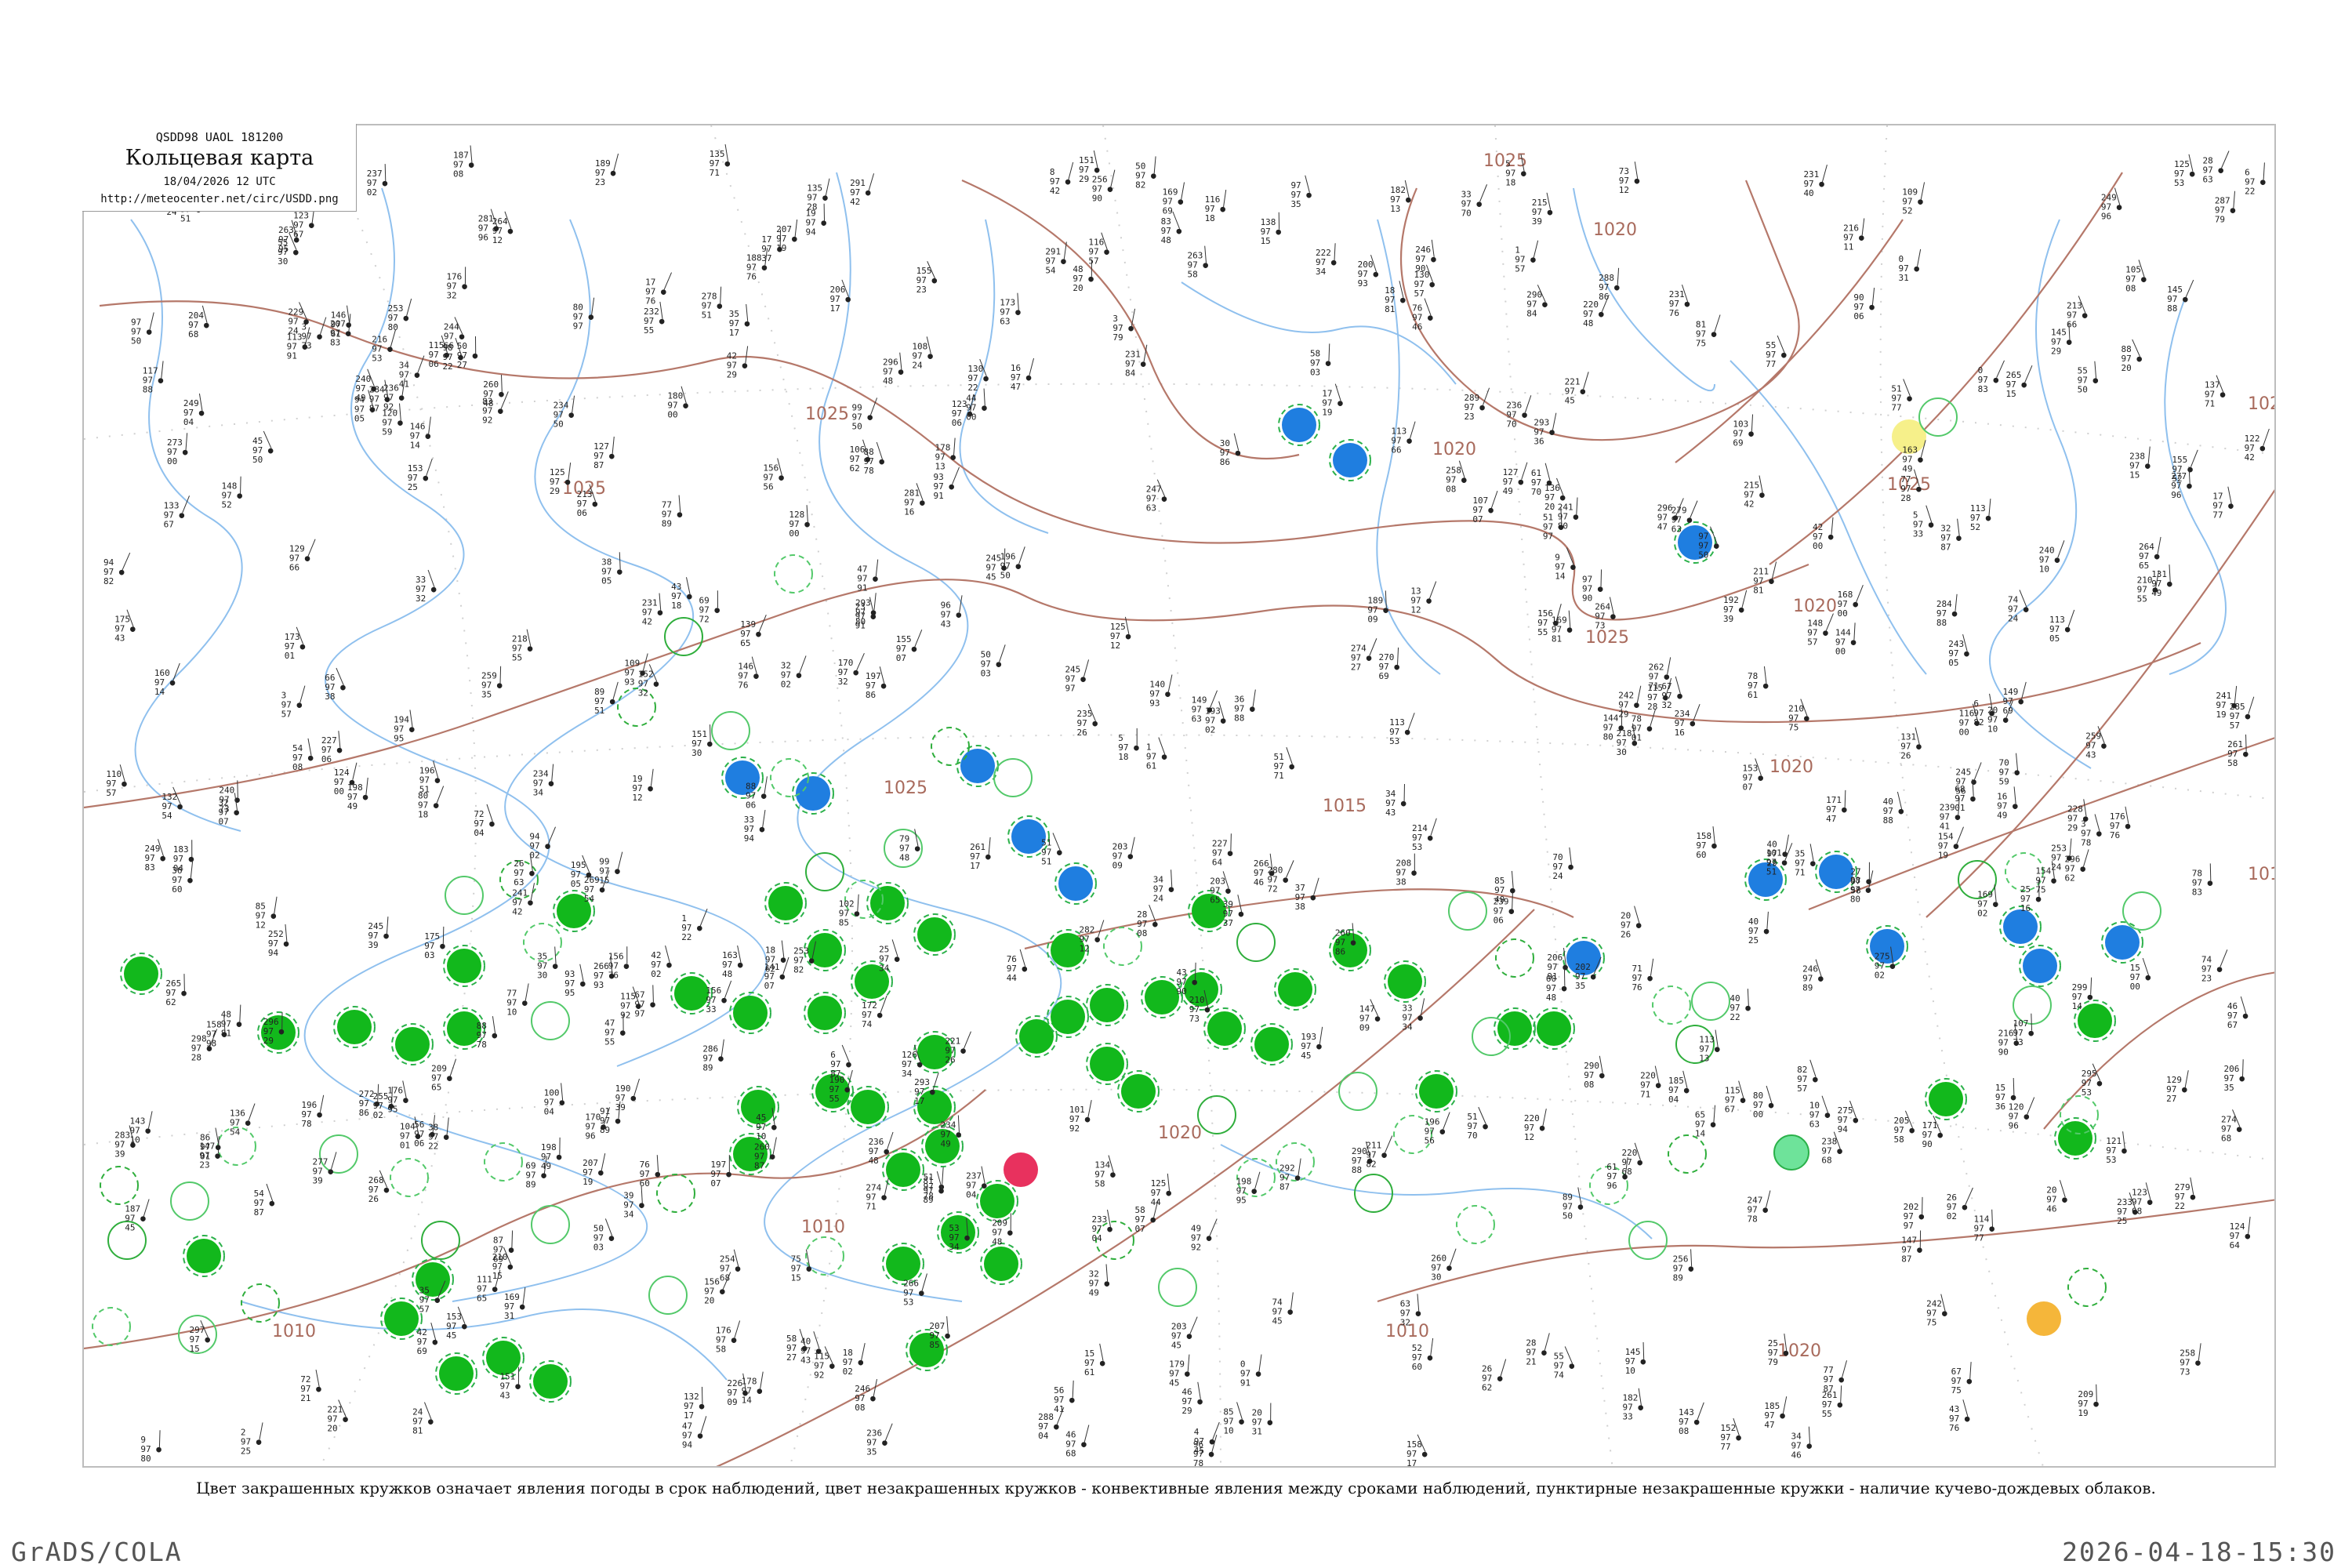 The width and height of the screenshot is (2352, 1568). I want to click on station-value: 12, so click(637, 798).